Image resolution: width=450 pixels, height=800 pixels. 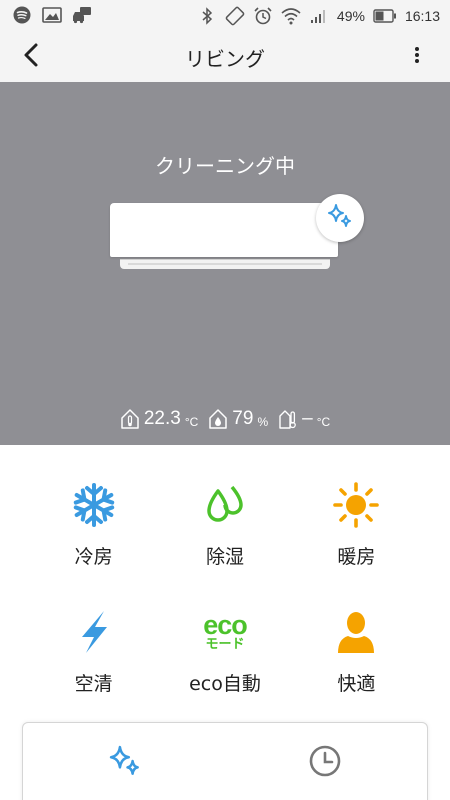 I want to click on indoor-temperature: 22.3 °C, so click(x=159, y=419).